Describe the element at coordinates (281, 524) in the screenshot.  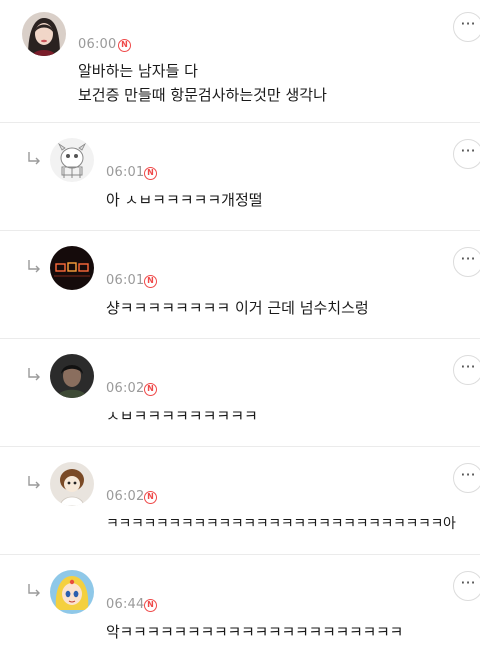
I see `comment-text-line: ㅋㅋㅋㅋㅋㅋㅋㅋㅋㅋㅋㅋㅋㅋㅋㅋㅋㅋㅋㅋㅋㅋㅋㅋㅋㅋㅋ아` at that location.